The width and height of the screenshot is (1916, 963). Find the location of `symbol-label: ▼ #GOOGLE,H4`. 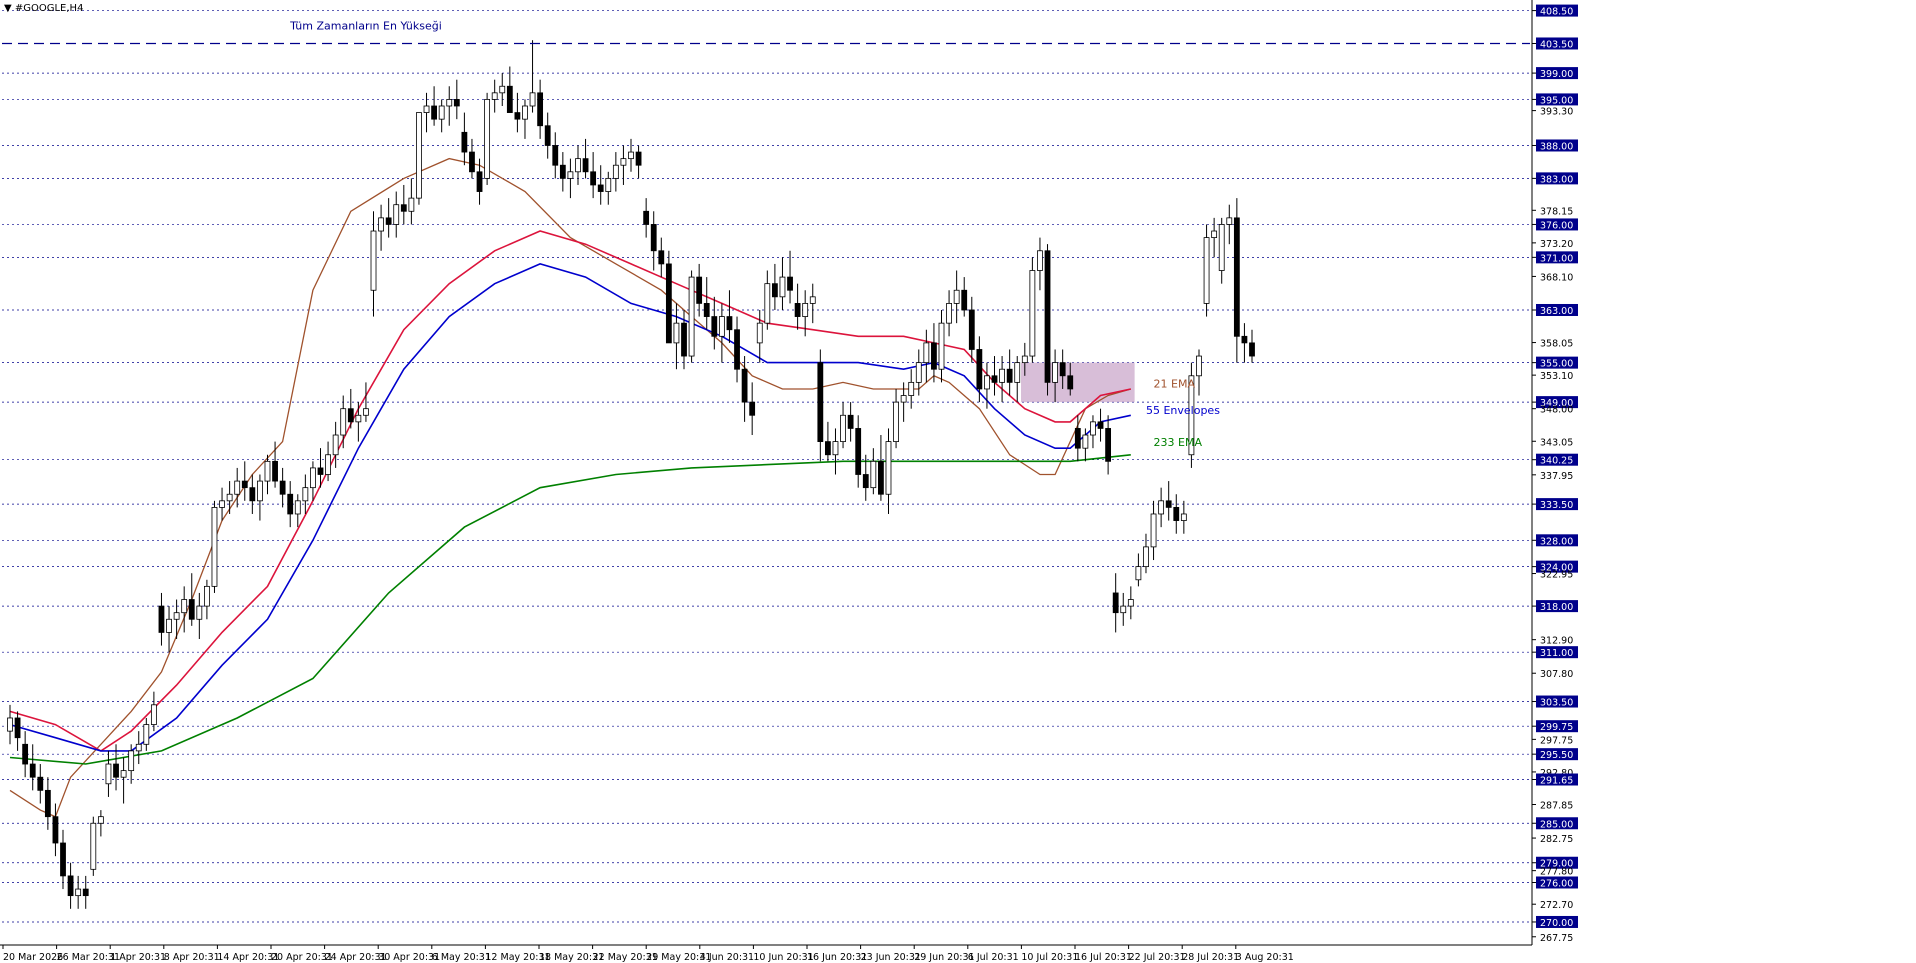

symbol-label: ▼ #GOOGLE,H4 is located at coordinates (44, 8).